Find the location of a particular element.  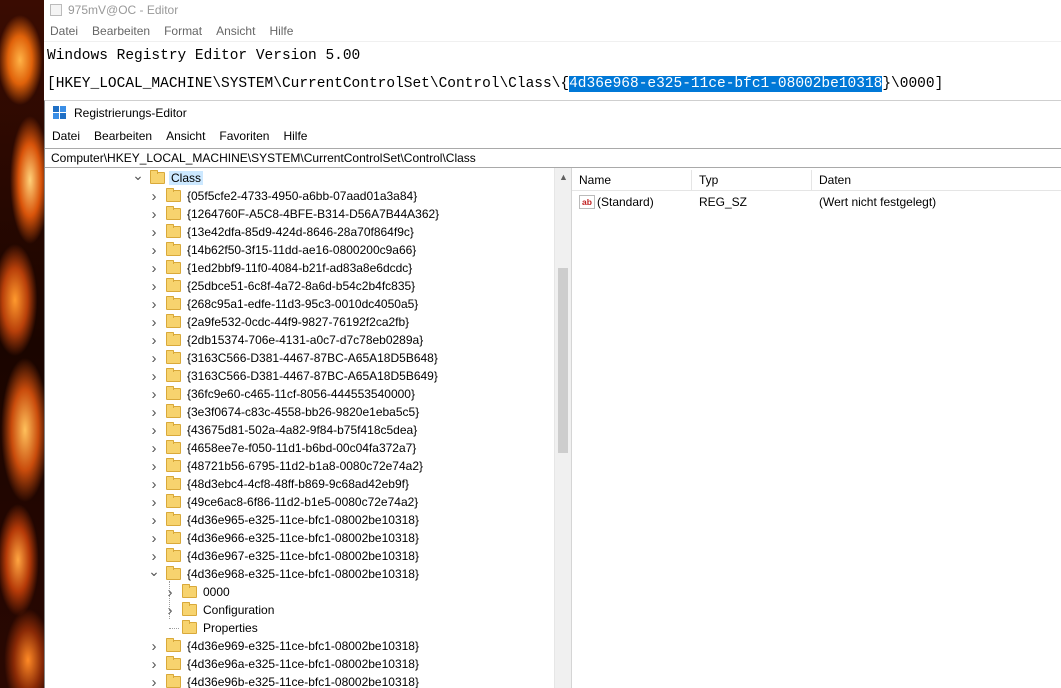

tree-item-child: › 0000 is located at coordinates (198, 592).